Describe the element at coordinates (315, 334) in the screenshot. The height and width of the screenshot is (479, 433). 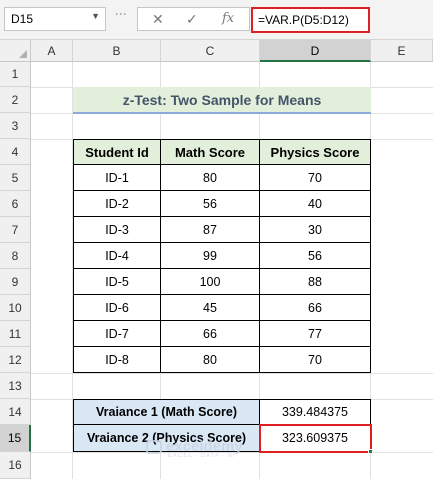
I see `table-cell: 77` at that location.